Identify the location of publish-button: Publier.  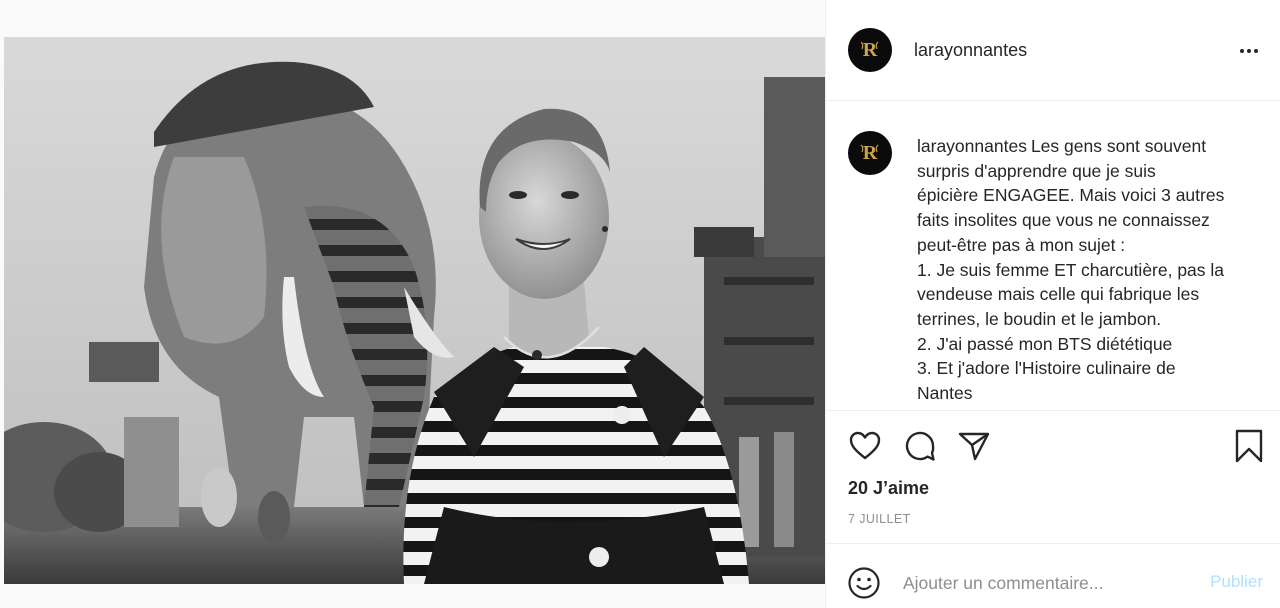
(1236, 582).